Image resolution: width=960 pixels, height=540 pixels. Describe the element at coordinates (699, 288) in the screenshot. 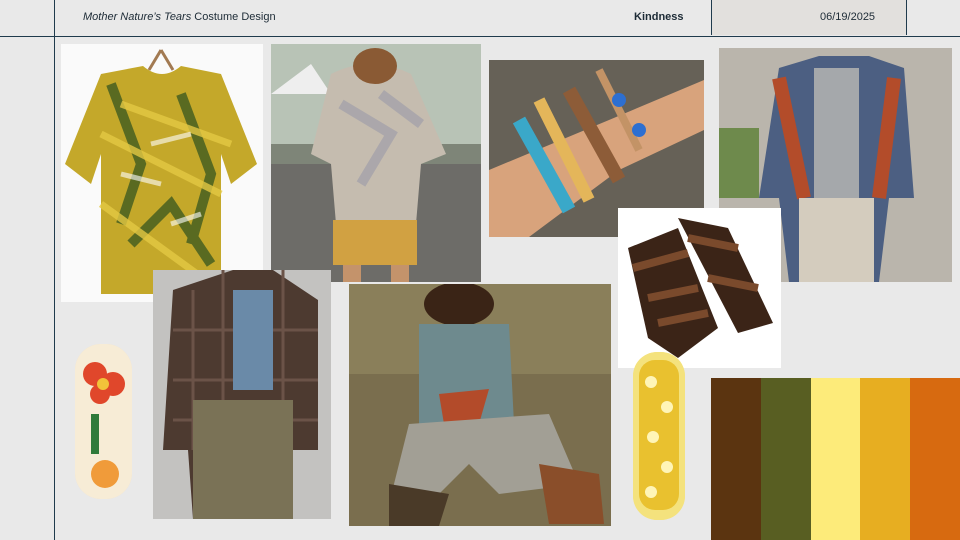

I see `sandals-image` at that location.